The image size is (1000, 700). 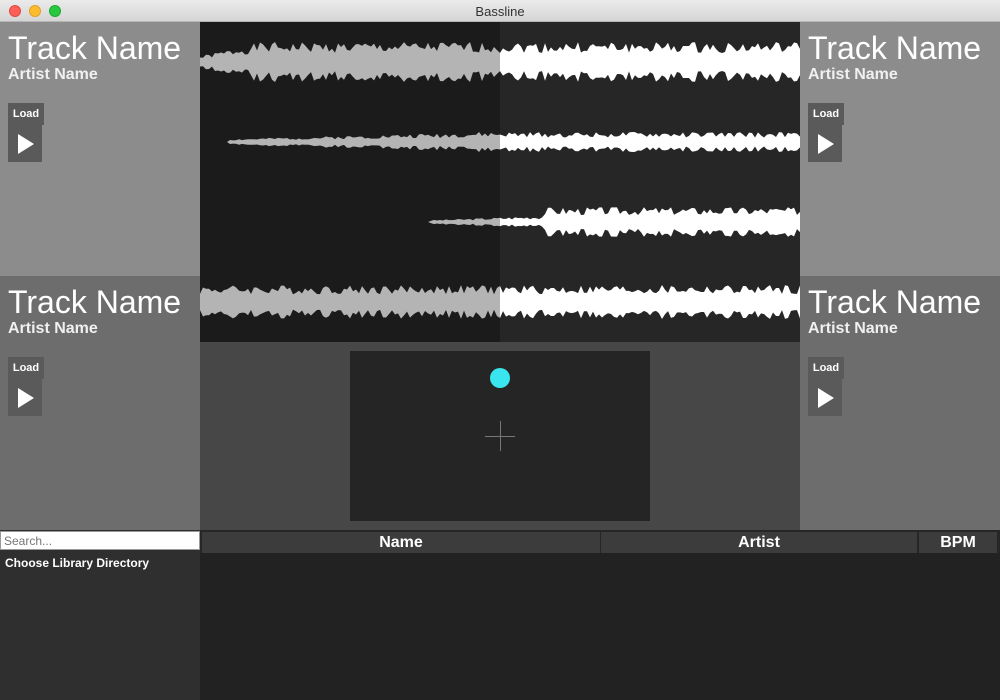 What do you see at coordinates (900, 403) in the screenshot?
I see `deck-bottom-right: Track Name Artist Name Load` at bounding box center [900, 403].